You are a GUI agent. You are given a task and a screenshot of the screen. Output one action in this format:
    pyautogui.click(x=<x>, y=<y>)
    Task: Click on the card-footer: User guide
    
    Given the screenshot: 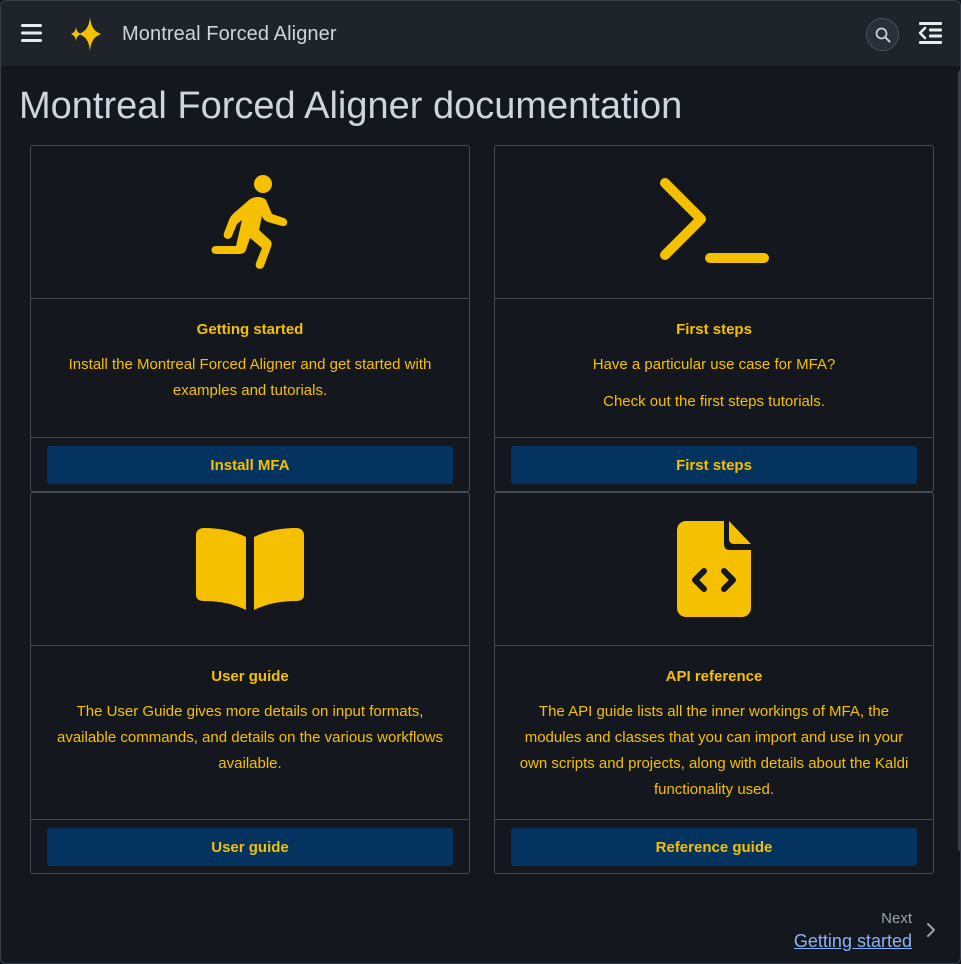 What is the action you would take?
    pyautogui.click(x=250, y=846)
    